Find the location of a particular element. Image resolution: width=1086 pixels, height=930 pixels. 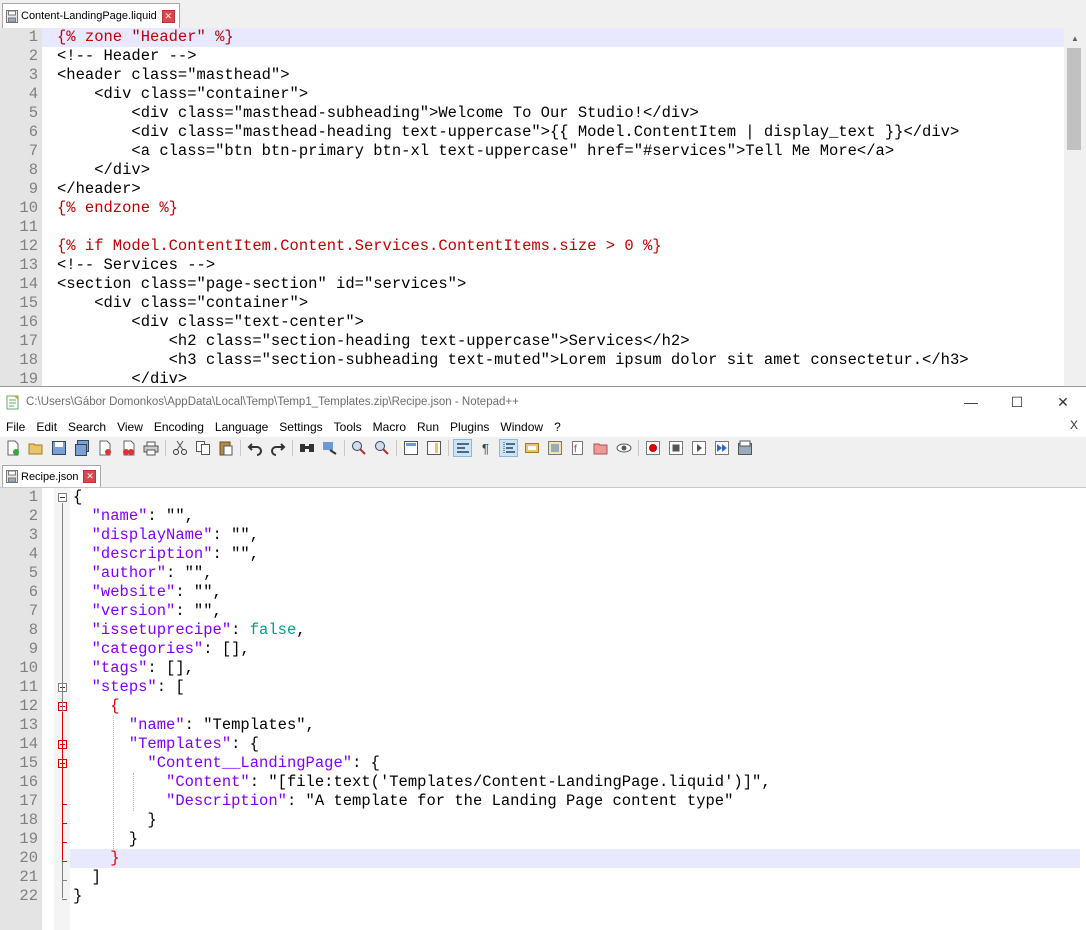

redo-icon is located at coordinates (277, 448).